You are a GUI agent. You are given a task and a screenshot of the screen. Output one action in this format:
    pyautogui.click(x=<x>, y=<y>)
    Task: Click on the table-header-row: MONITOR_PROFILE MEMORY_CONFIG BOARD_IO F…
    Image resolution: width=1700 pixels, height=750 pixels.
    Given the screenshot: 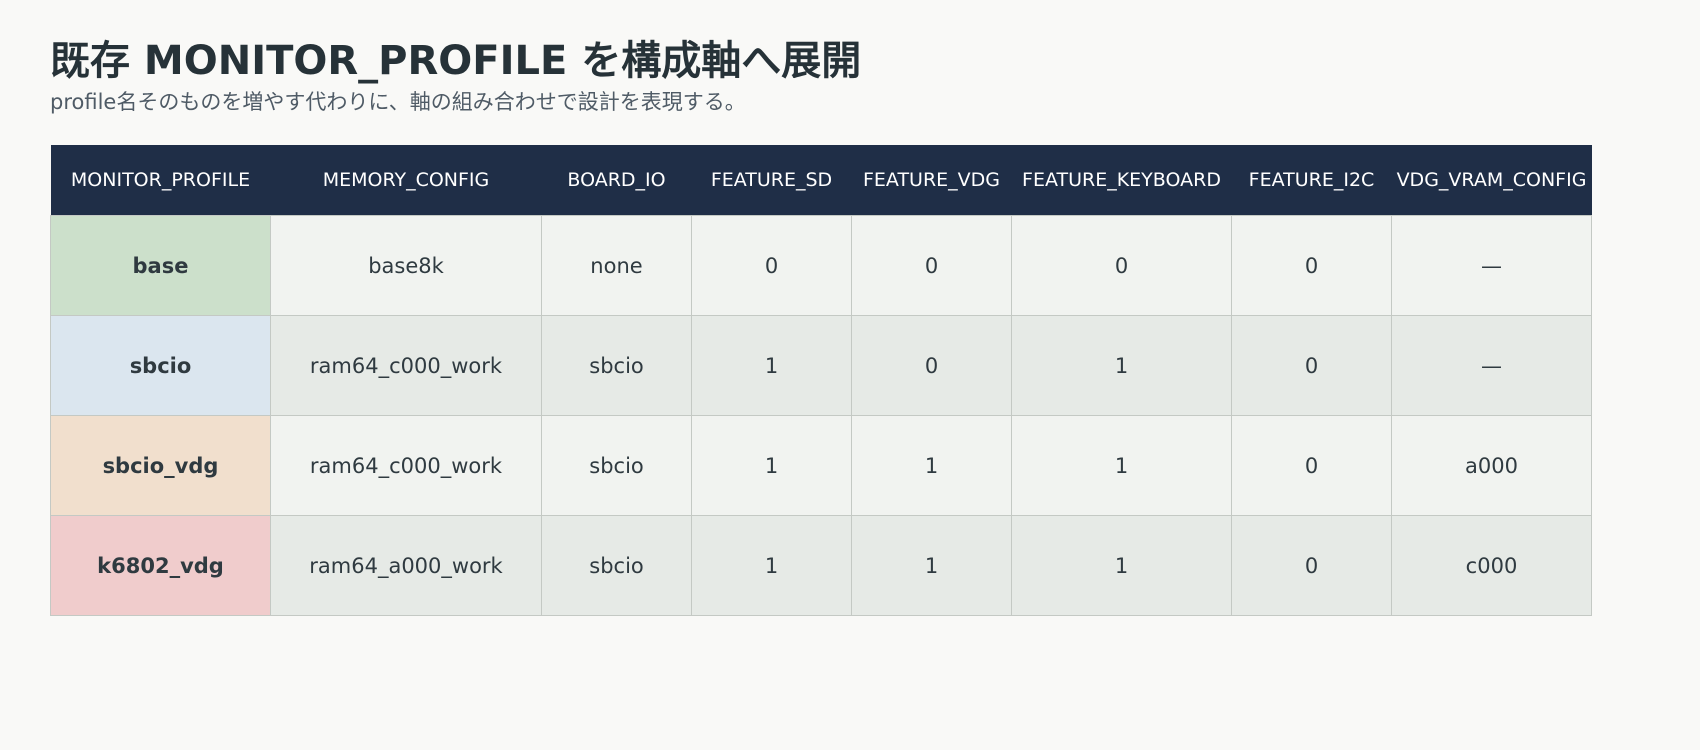 What is the action you would take?
    pyautogui.click(x=821, y=180)
    